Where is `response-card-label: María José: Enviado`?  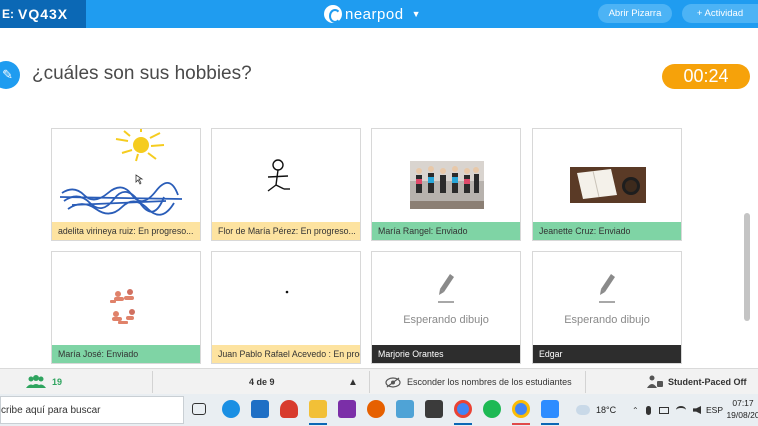
response-card-label: María José: Enviado is located at coordinates (126, 354).